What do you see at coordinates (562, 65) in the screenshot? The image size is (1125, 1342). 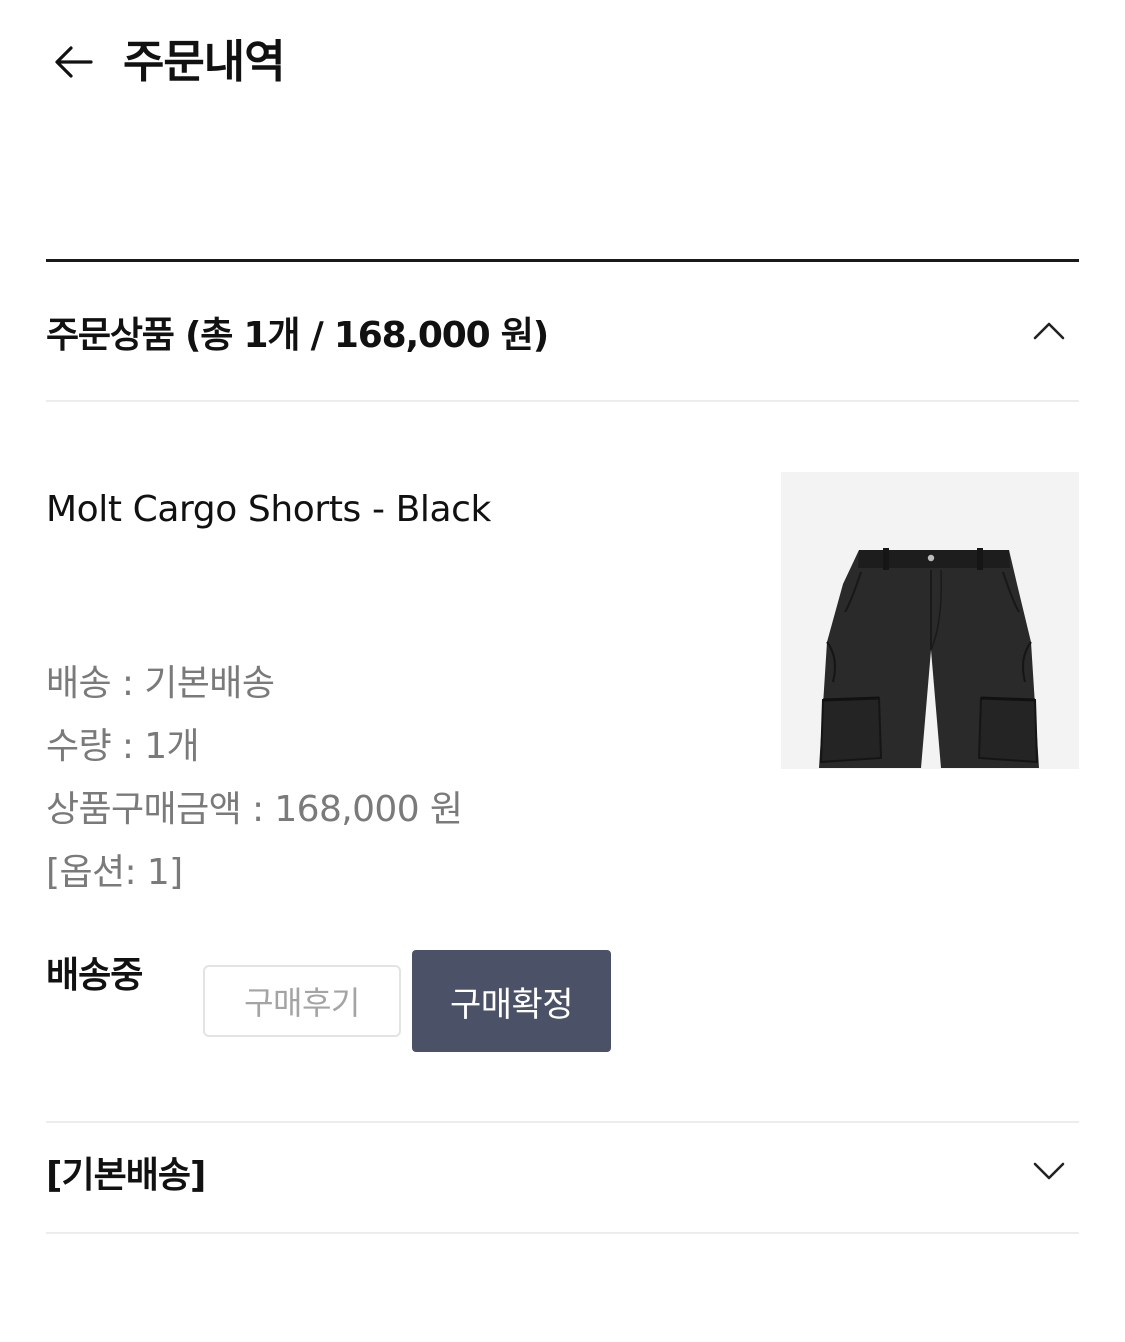 I see `header: 주문내역` at bounding box center [562, 65].